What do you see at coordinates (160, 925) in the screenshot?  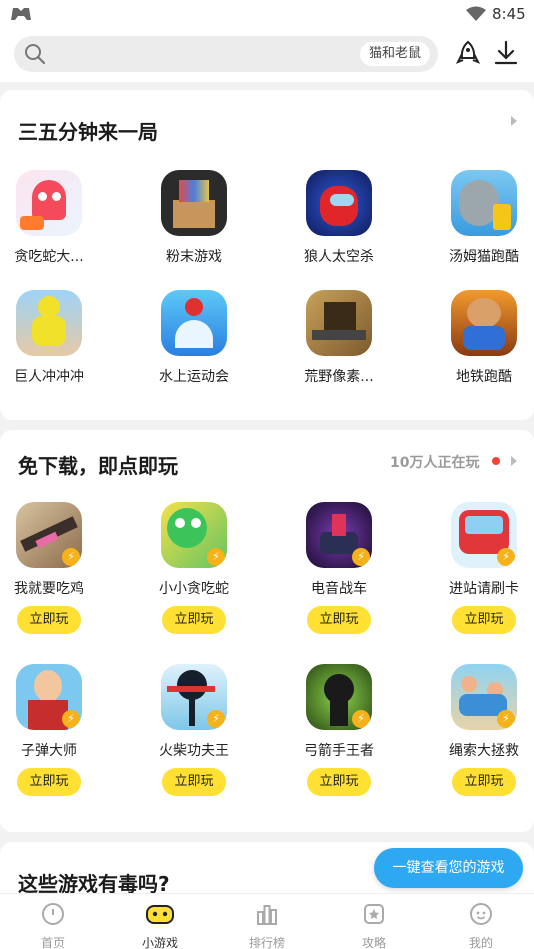 I see `nav-mini-games: 小游戏` at bounding box center [160, 925].